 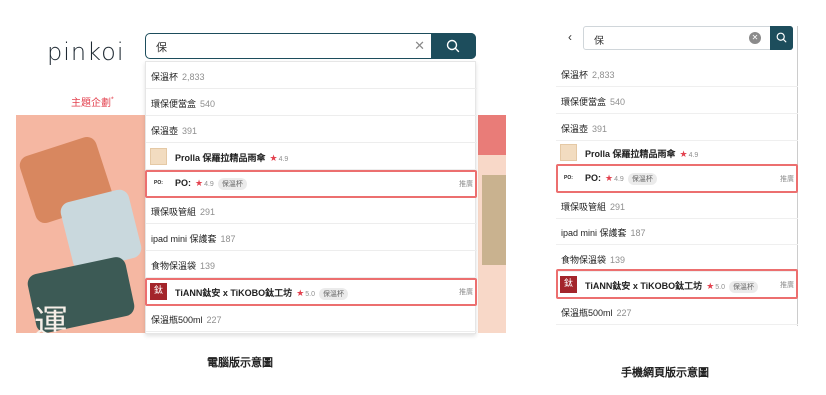 I want to click on desktop-banner-right, so click(x=492, y=224).